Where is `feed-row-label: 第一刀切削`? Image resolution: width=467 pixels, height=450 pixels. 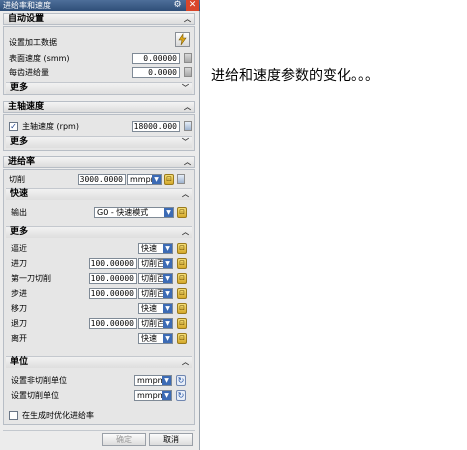
feed-row-label: 第一刀切削 is located at coordinates (31, 278).